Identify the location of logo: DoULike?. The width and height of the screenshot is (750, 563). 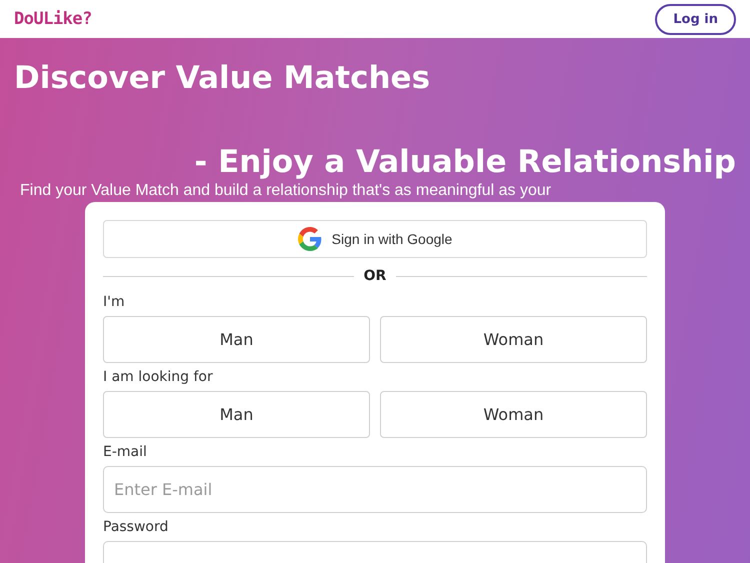
(53, 19).